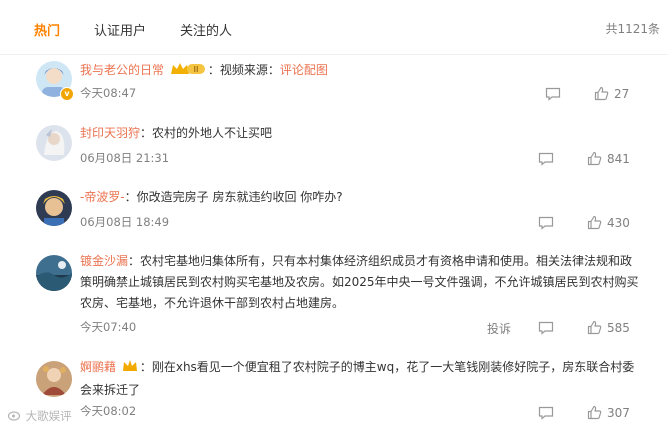  What do you see at coordinates (632, 29) in the screenshot?
I see `comment-total-count: 共1121条` at bounding box center [632, 29].